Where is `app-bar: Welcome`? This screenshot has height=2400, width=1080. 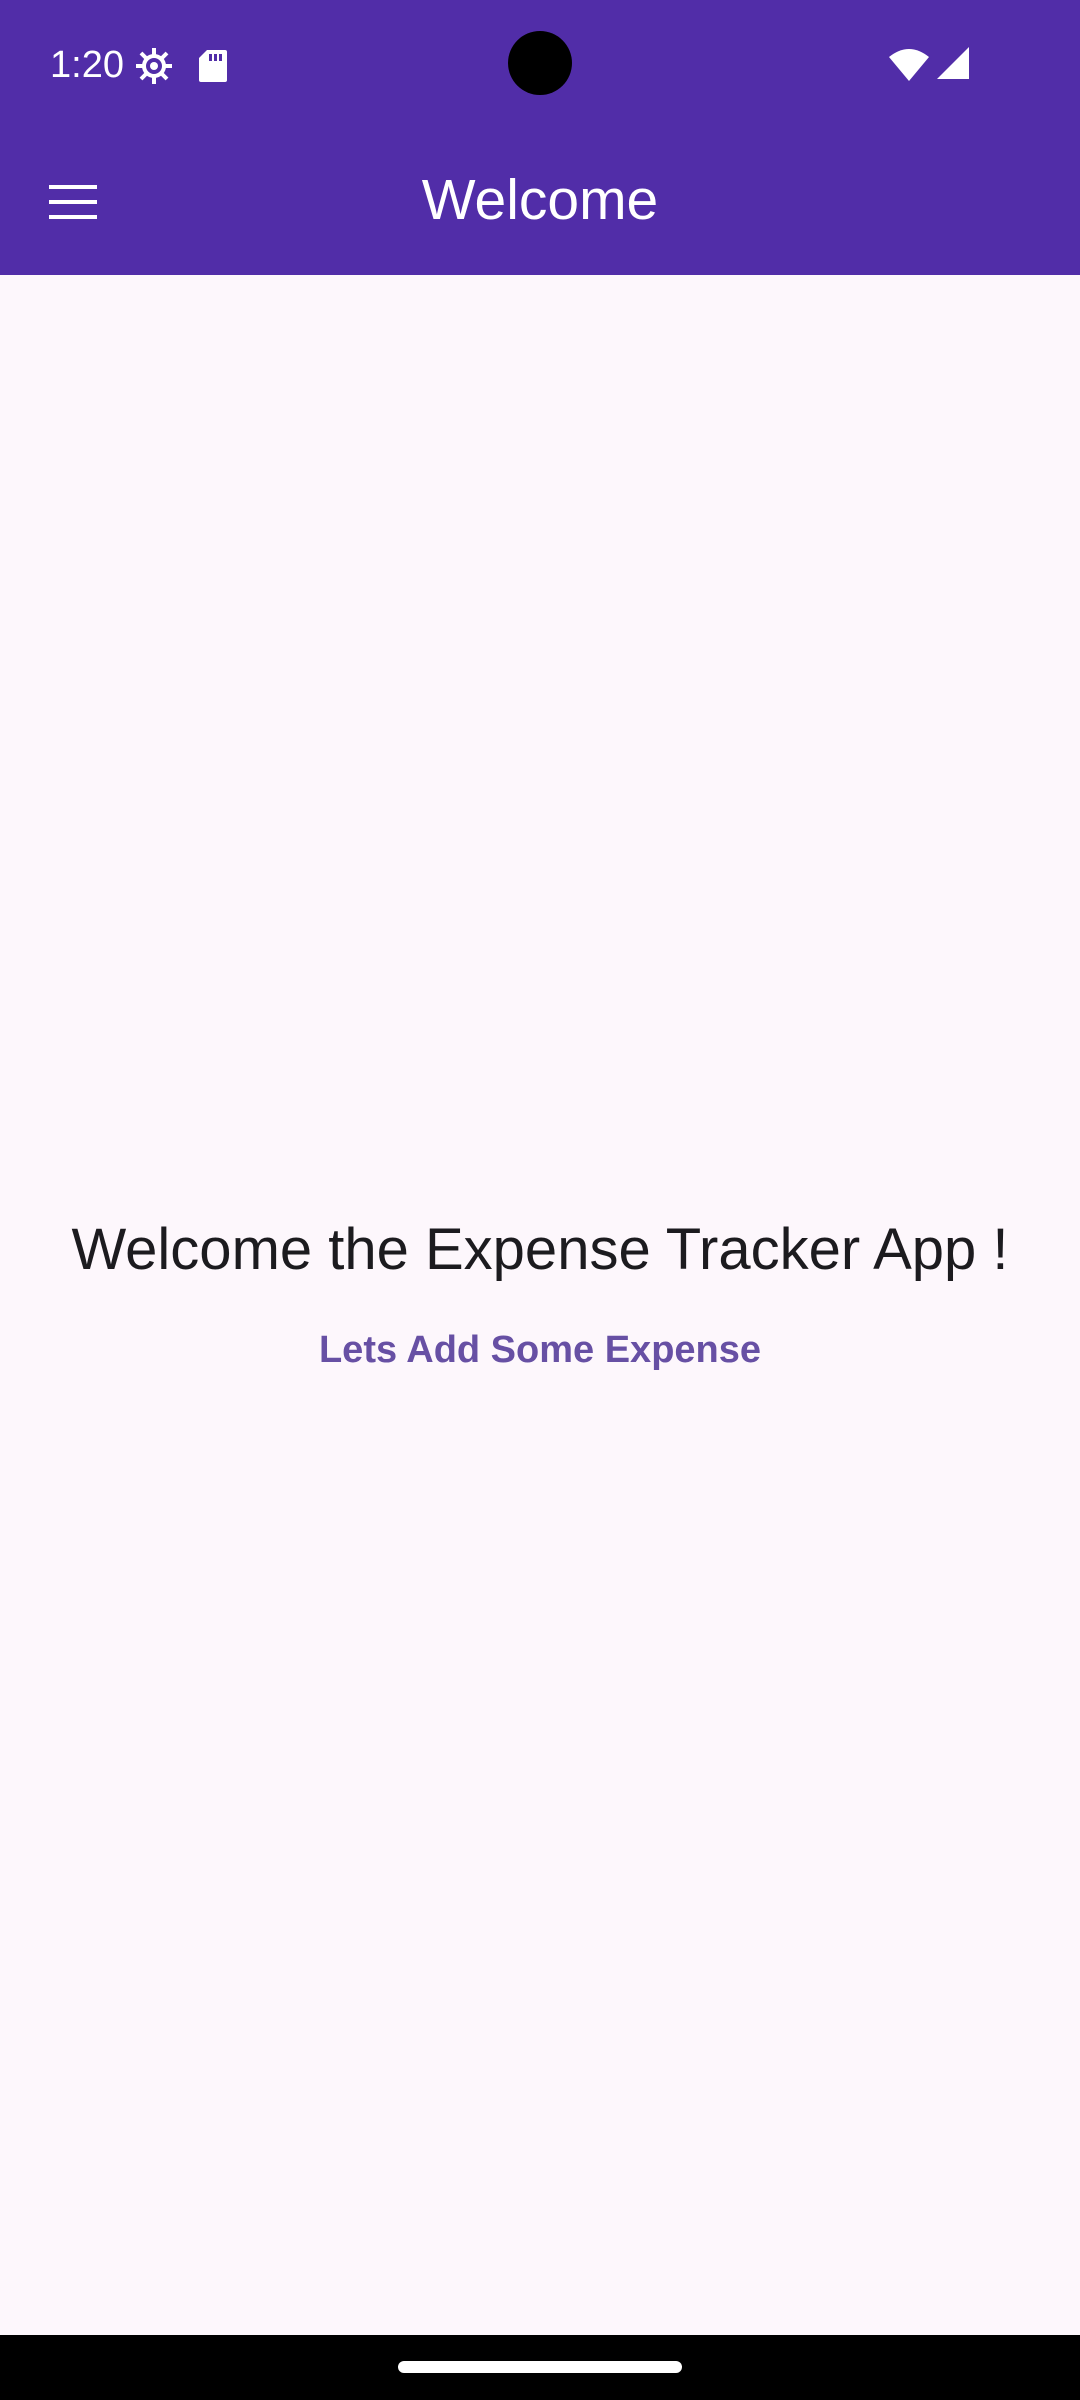 app-bar: Welcome is located at coordinates (540, 201).